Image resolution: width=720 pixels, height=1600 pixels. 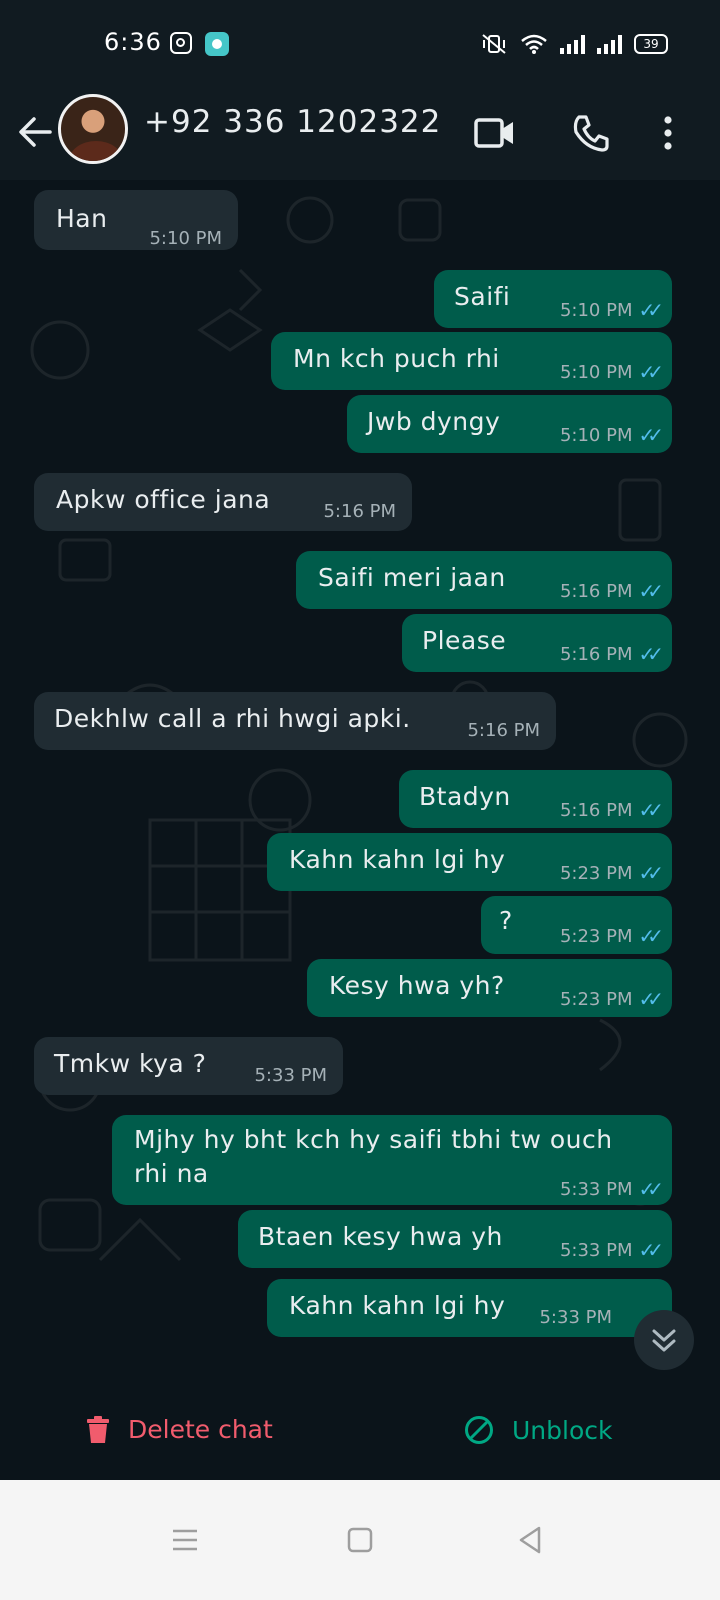 What do you see at coordinates (133, 42) in the screenshot?
I see `status-time: 6:36` at bounding box center [133, 42].